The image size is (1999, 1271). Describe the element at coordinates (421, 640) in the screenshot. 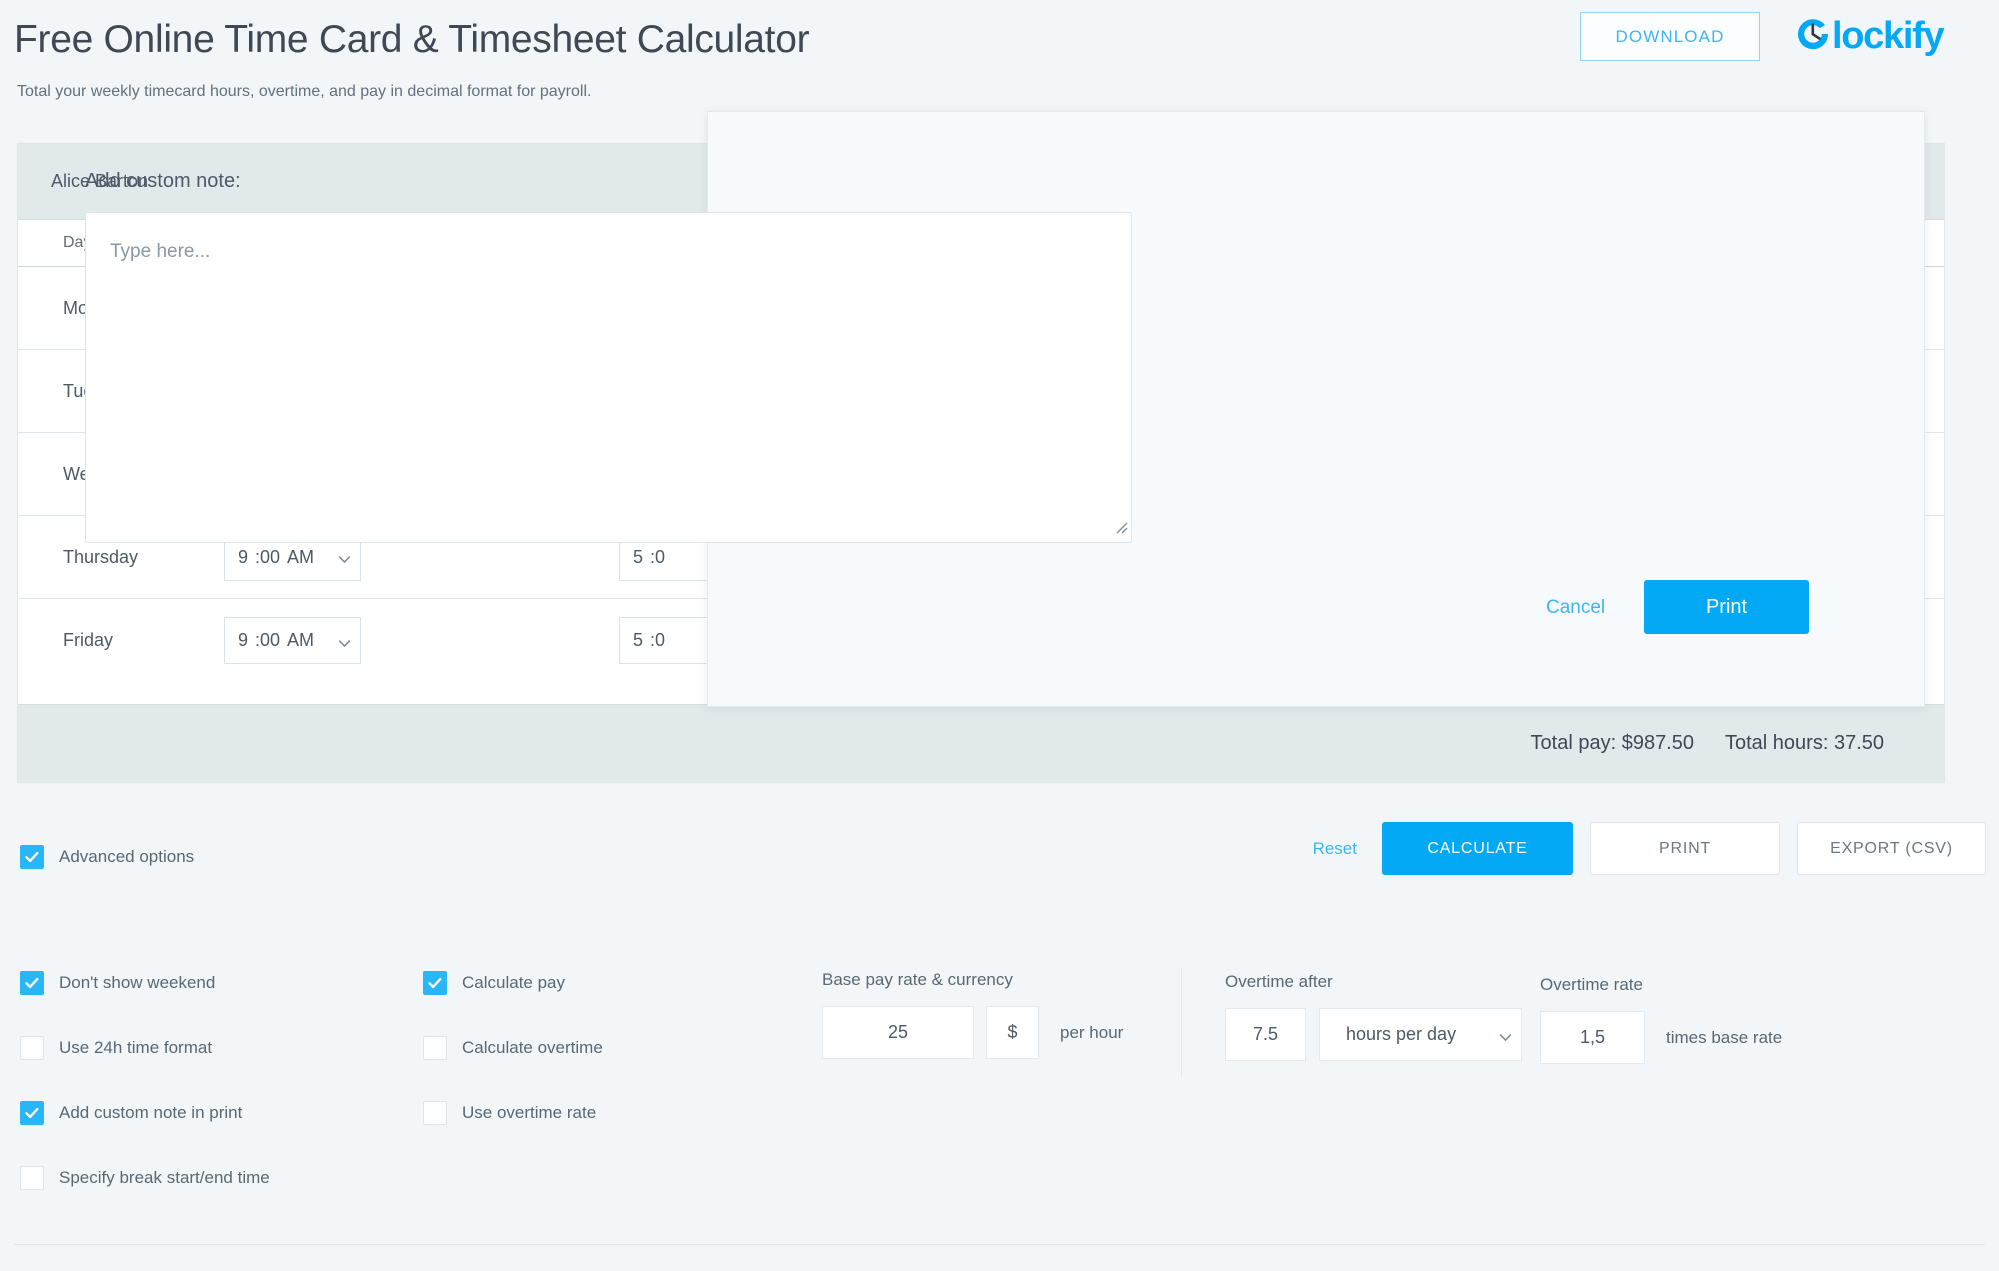

I see `row-start-cell: 9 :00 AM` at that location.